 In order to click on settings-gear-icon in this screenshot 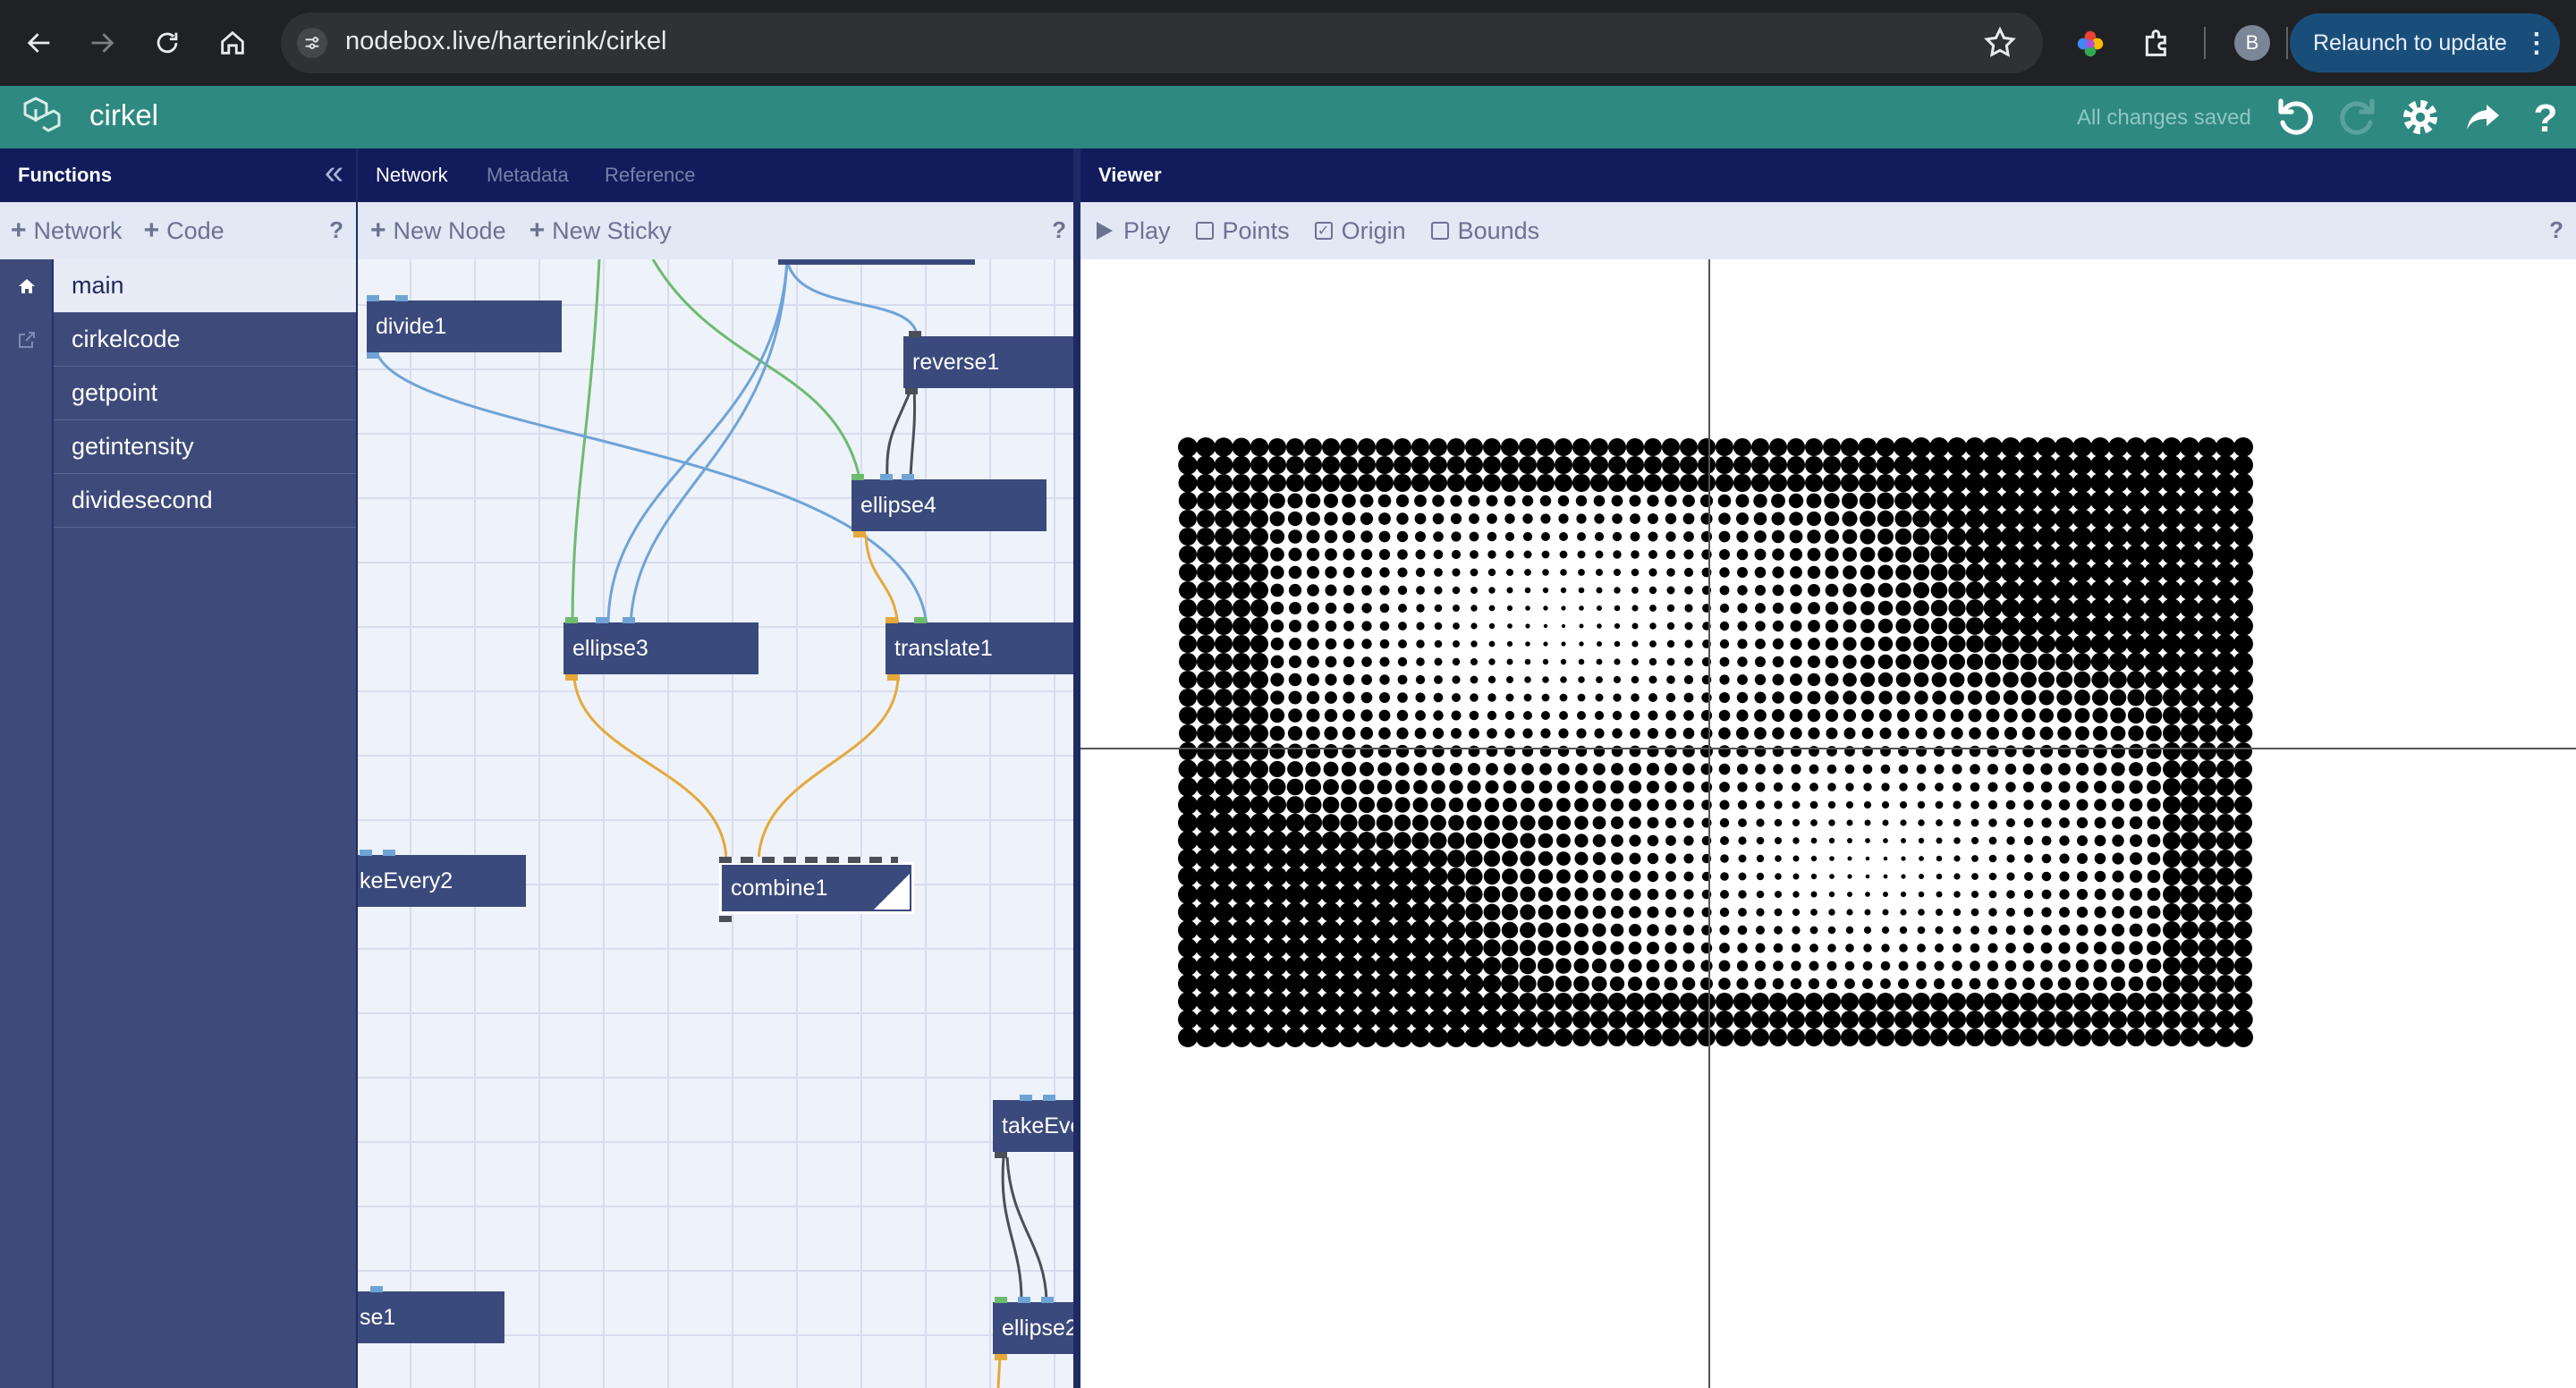, I will do `click(2420, 118)`.